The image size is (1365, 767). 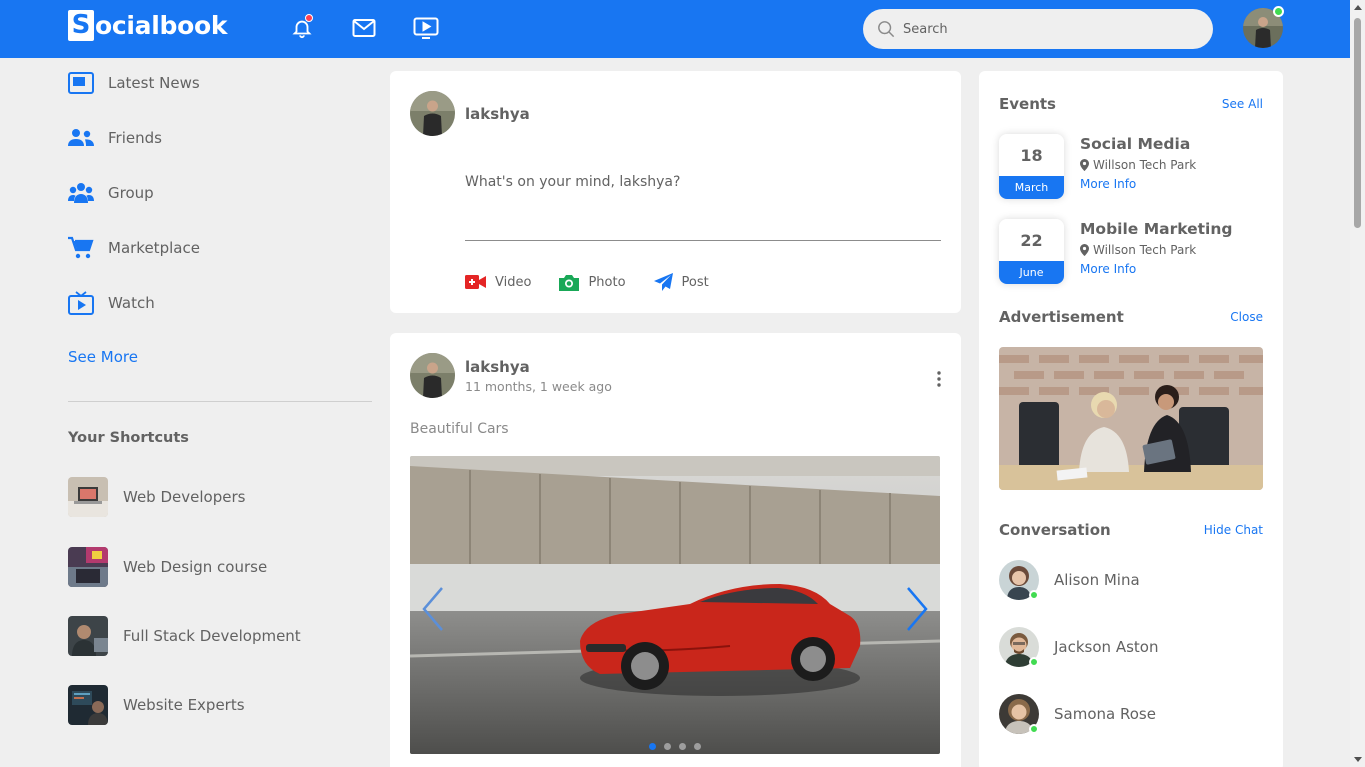 I want to click on news-icon, so click(x=81, y=83).